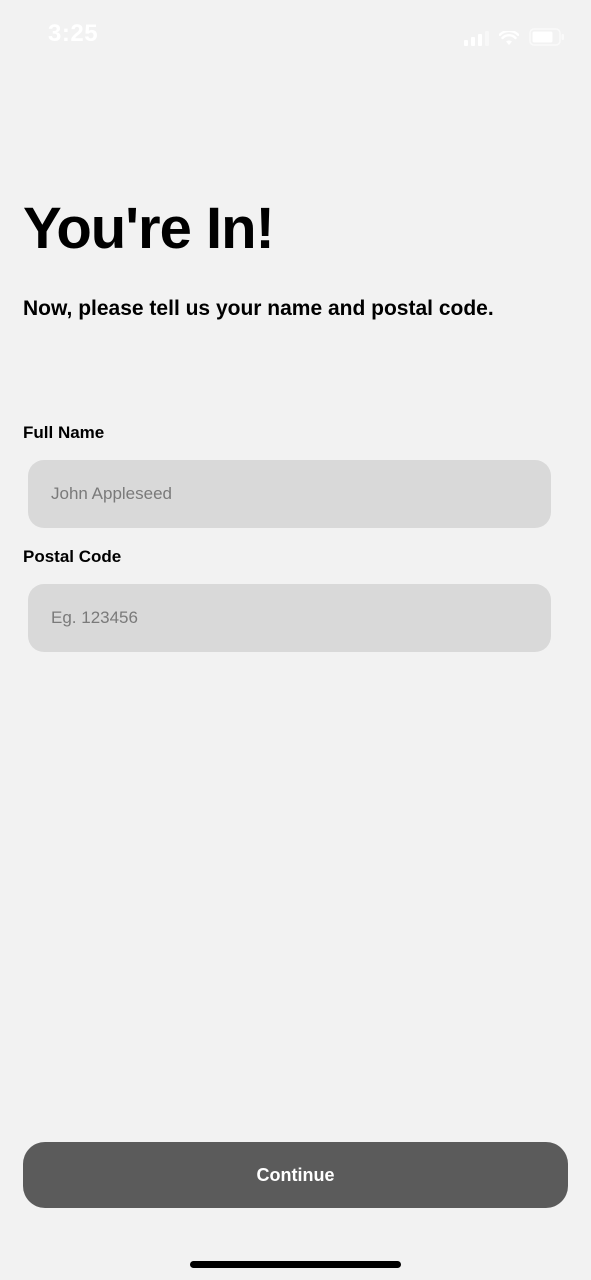 The height and width of the screenshot is (1280, 591). Describe the element at coordinates (476, 38) in the screenshot. I see `cellular-signal-icon` at that location.